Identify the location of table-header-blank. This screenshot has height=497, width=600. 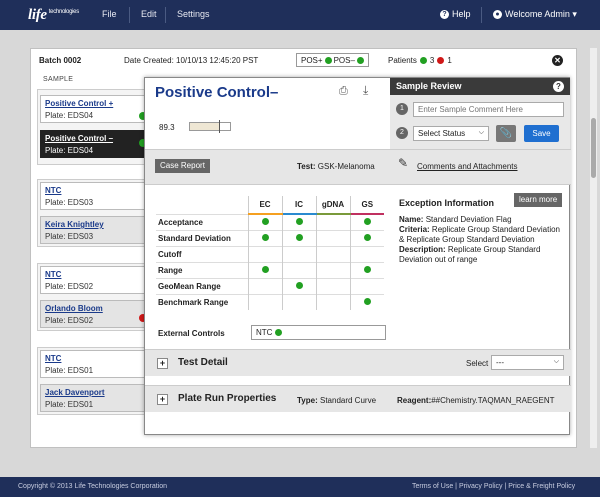
(202, 205).